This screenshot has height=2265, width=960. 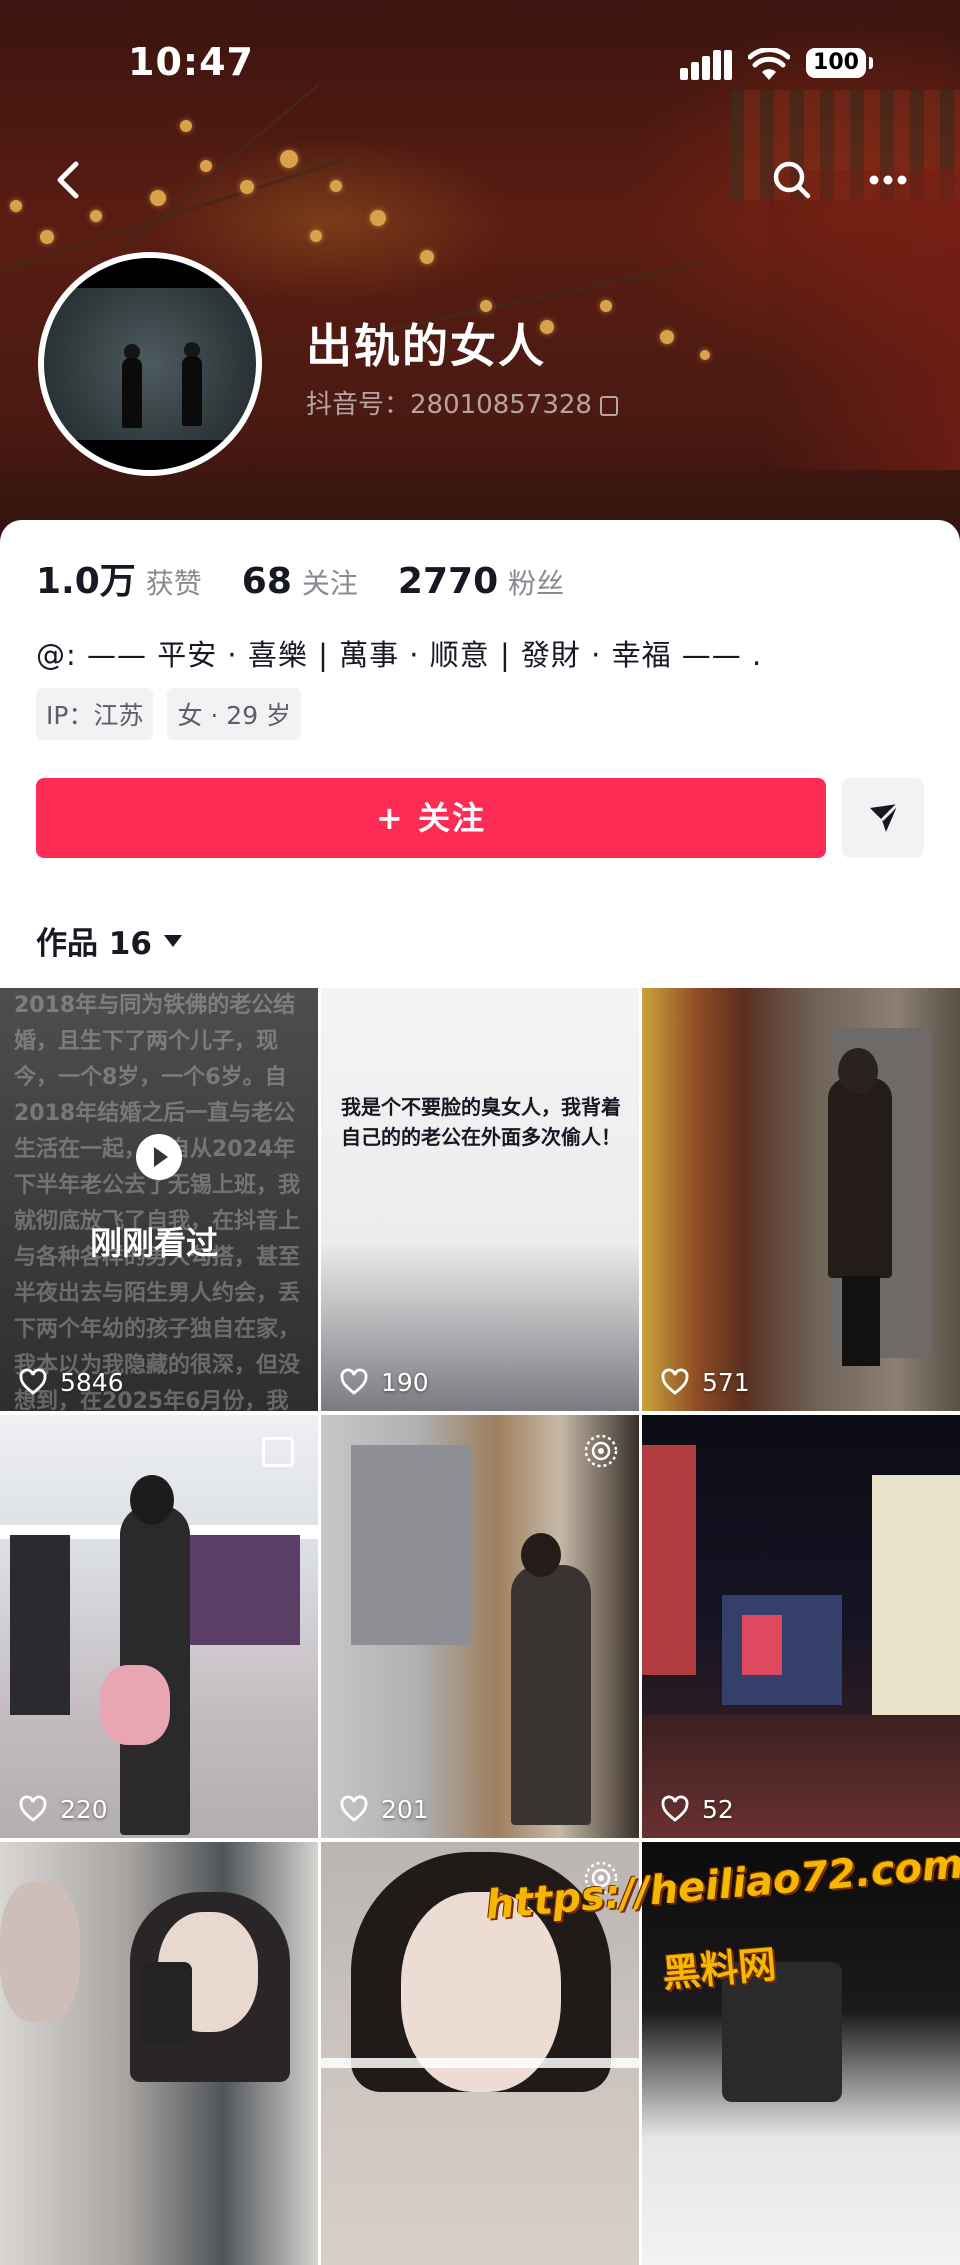 I want to click on video-tile, so click(x=159, y=2053).